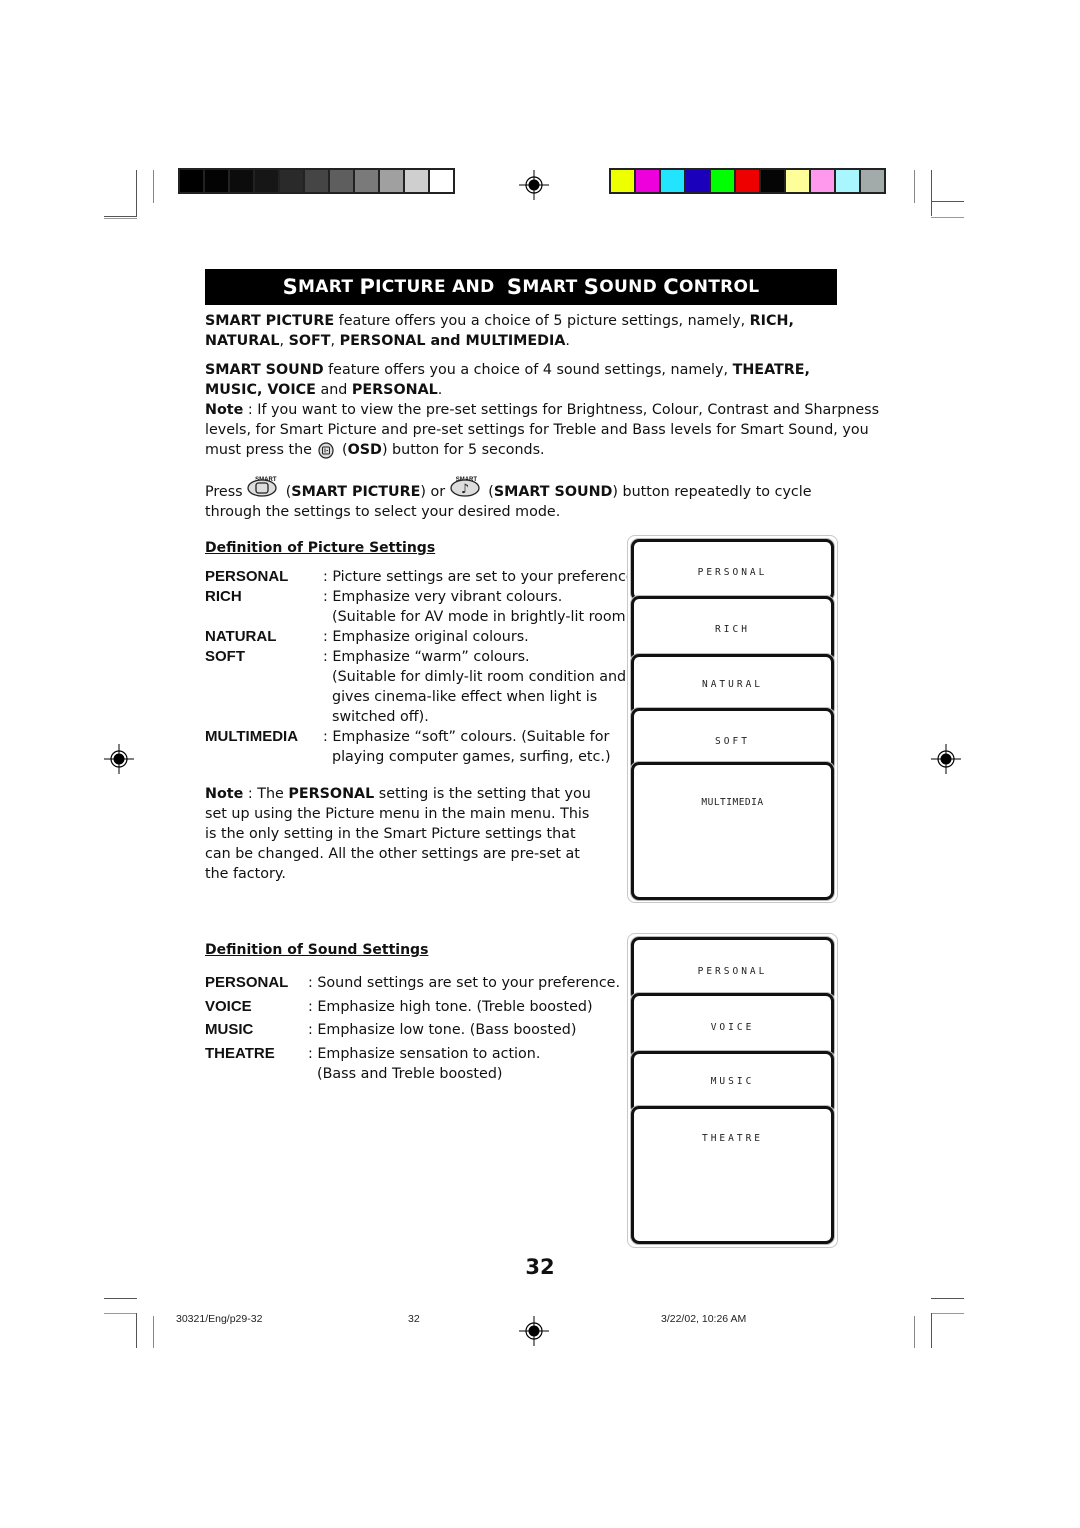 The image size is (1080, 1528). What do you see at coordinates (771, 370) in the screenshot?
I see `term-theatre: THEATRE,` at bounding box center [771, 370].